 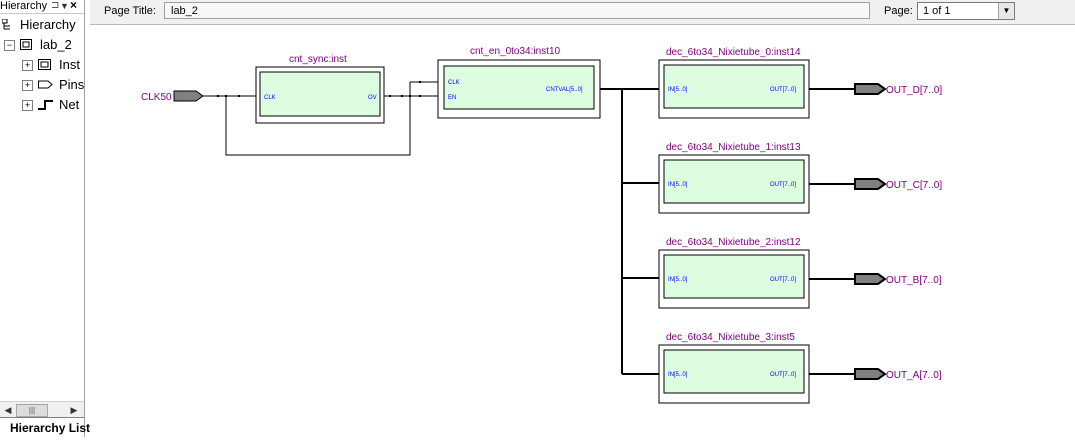 What do you see at coordinates (937, 11) in the screenshot?
I see `page-select-value: 1 of 1` at bounding box center [937, 11].